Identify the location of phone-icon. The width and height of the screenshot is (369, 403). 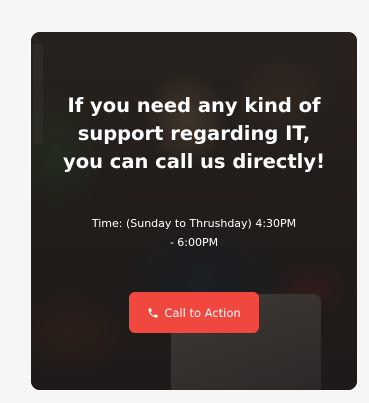
(153, 313).